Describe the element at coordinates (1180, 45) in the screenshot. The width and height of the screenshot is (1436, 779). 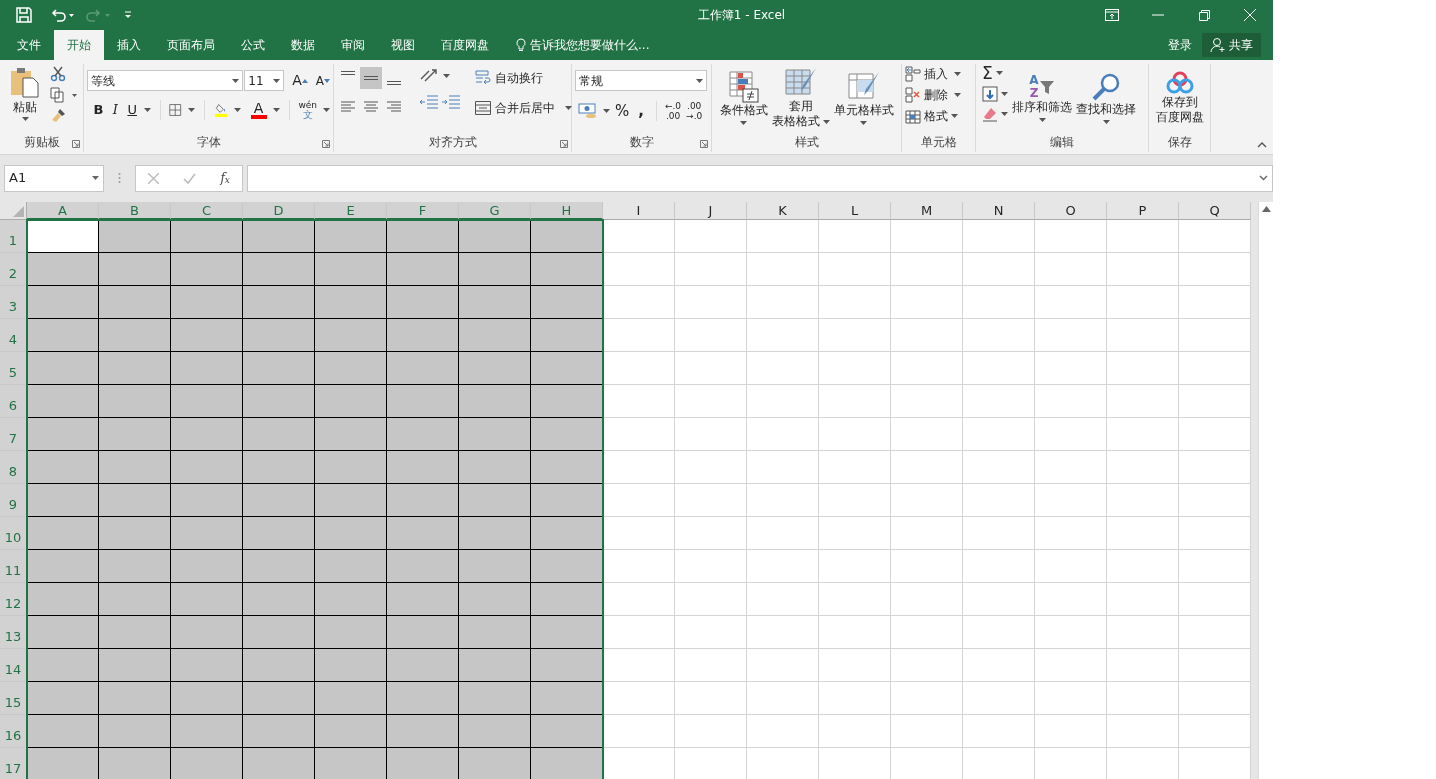
I see `sign-in-link: 登录` at that location.